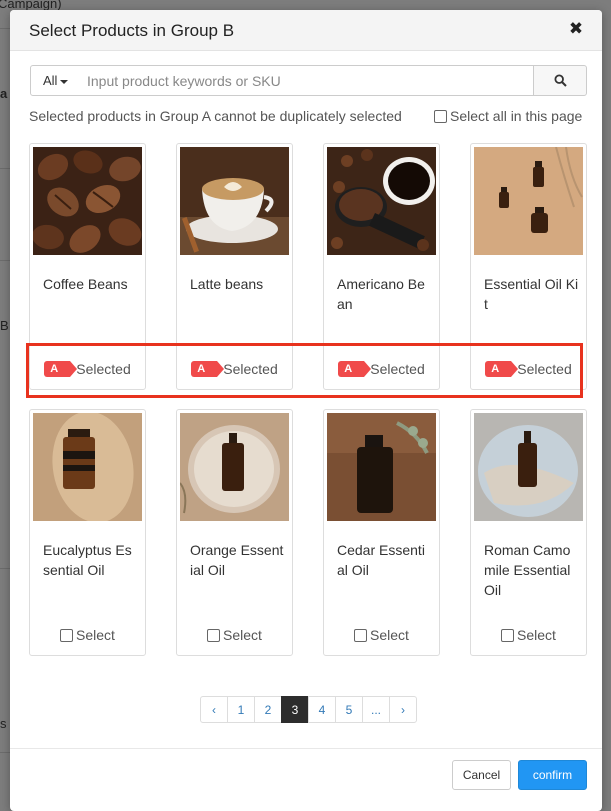 Image resolution: width=611 pixels, height=811 pixels. I want to click on product-name: Roman Camomile Essential Oil, so click(531, 570).